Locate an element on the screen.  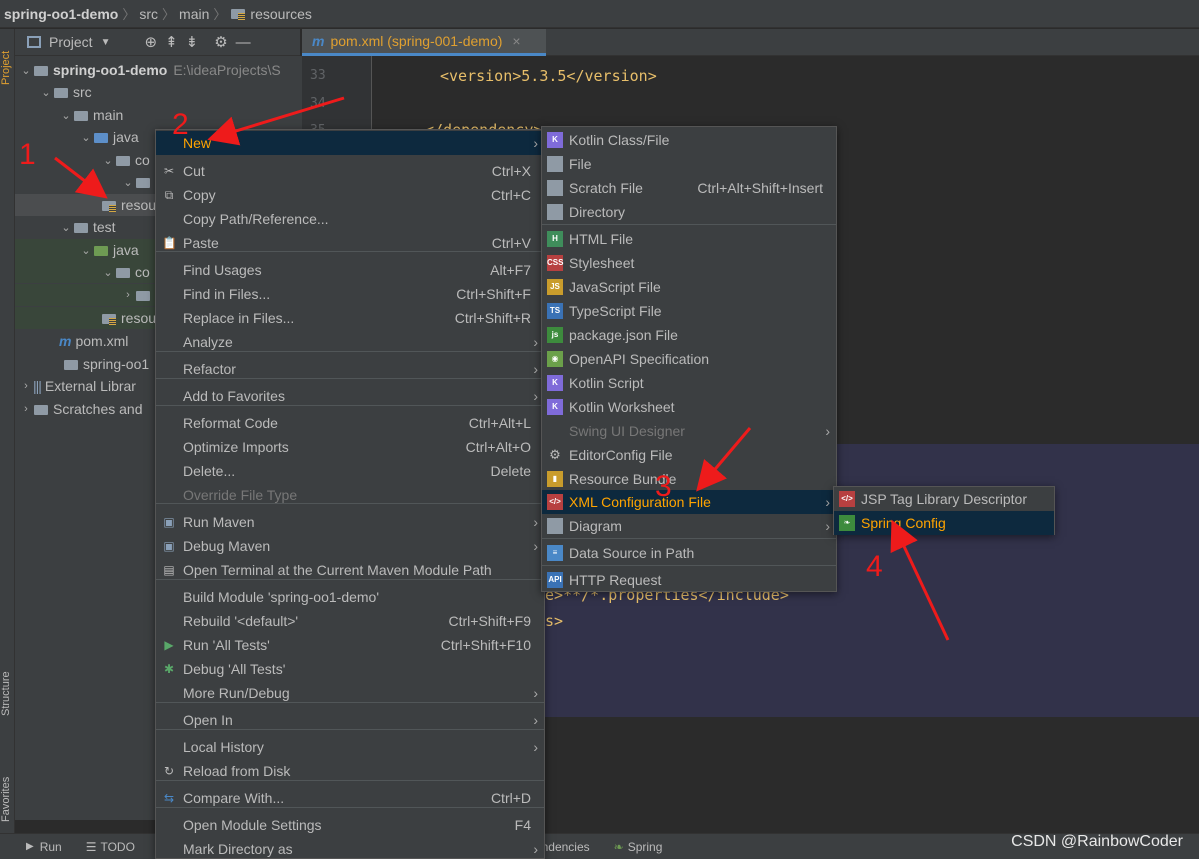
annotation-number-1: 1 is located at coordinates (27, 154).